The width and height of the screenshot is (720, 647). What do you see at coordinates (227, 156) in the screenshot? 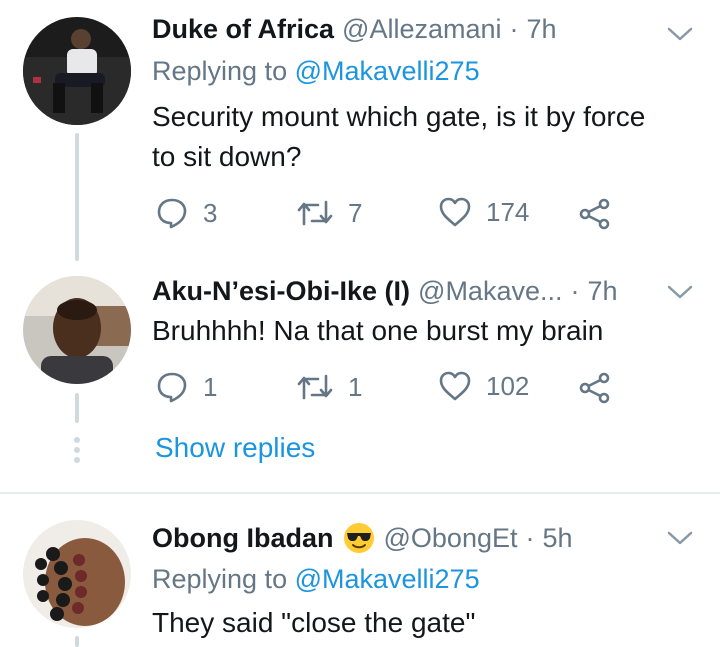
I see `tweet-text-line: to sit down?` at bounding box center [227, 156].